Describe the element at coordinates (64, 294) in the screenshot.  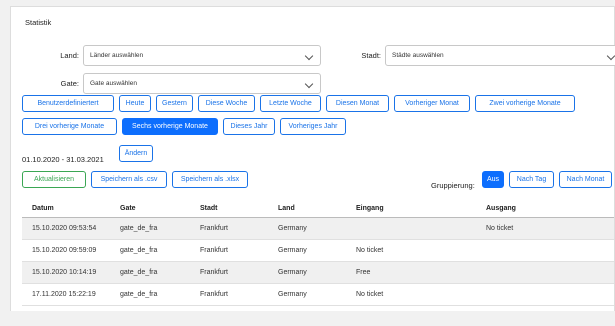
I see `cell-datum: 17.11.2020 15:22:19` at that location.